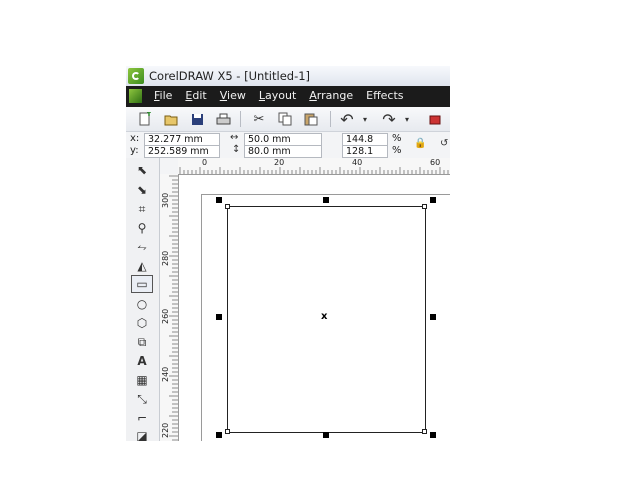  I want to click on x-label: x:, so click(135, 138).